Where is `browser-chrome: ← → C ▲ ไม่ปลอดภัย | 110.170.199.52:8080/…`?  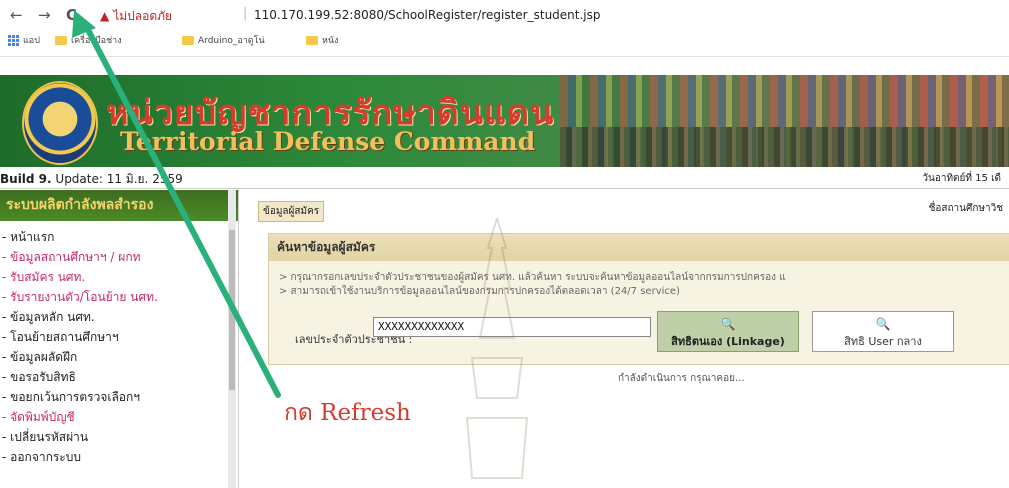
browser-chrome: ← → C ▲ ไม่ปลอดภัย | 110.170.199.52:8080/… is located at coordinates (504, 28).